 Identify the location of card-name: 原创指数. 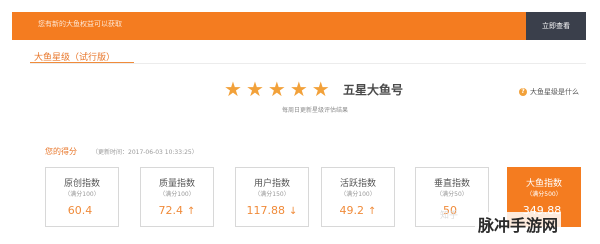
(81, 184).